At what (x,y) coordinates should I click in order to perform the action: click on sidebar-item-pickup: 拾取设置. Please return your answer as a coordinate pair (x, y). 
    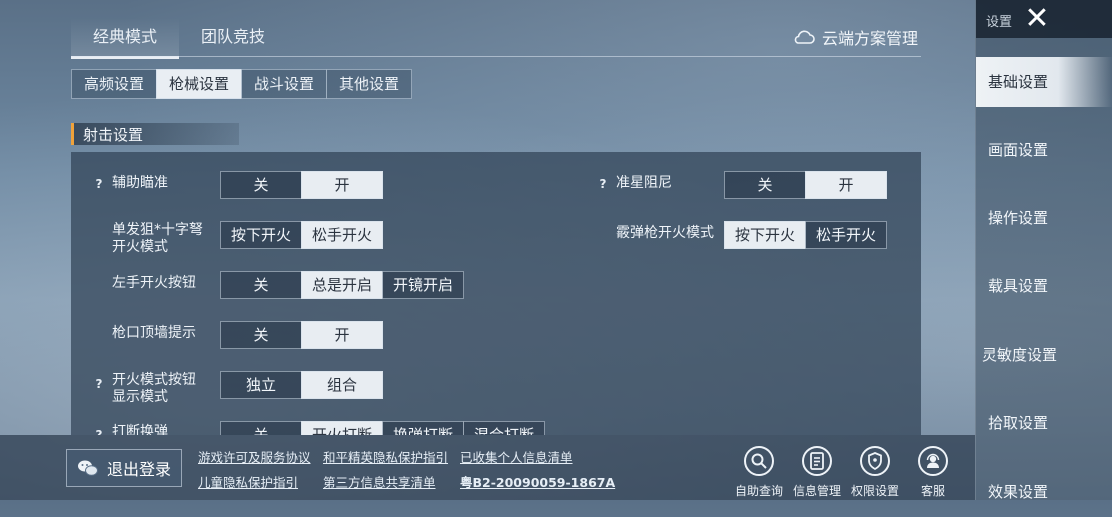
    Looking at the image, I should click on (1044, 423).